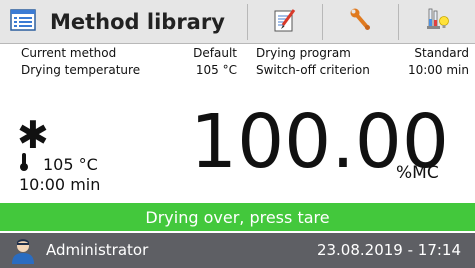  Describe the element at coordinates (81, 70) in the screenshot. I see `drying-temperature-label: Drying temperature` at that location.